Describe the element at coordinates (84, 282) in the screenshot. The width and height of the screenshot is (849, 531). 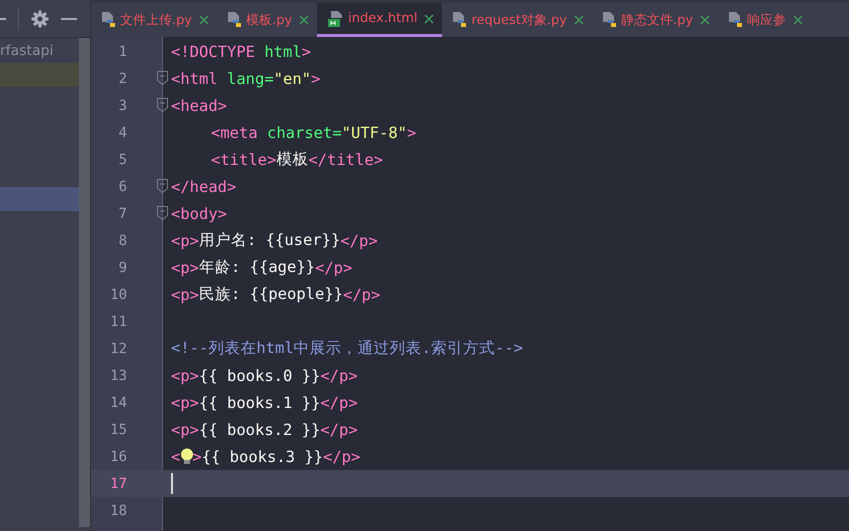
I see `scrollbar` at that location.